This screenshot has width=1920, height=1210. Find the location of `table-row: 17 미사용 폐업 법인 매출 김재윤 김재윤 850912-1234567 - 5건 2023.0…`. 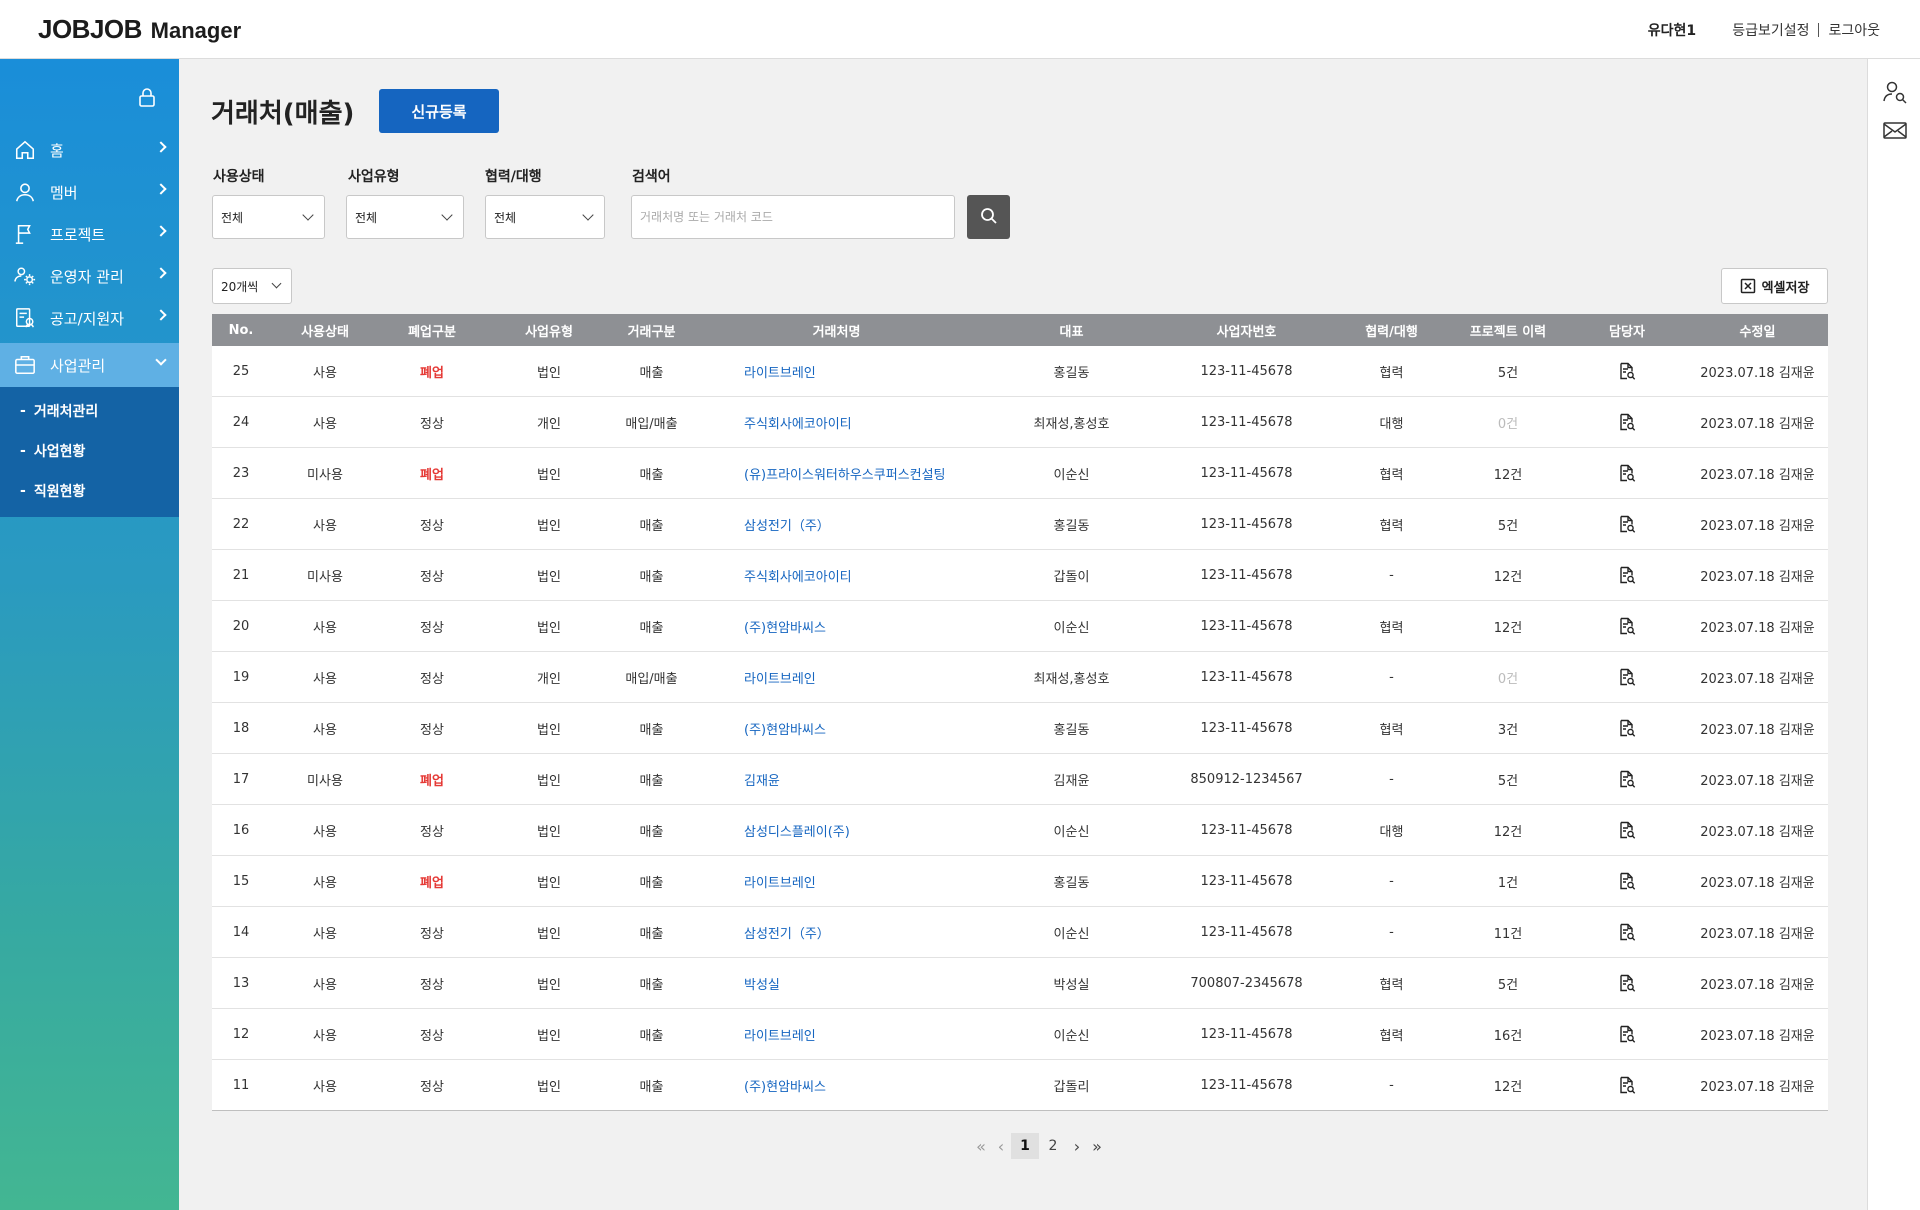

table-row: 17 미사용 폐업 법인 매출 김재윤 김재윤 850912-1234567 - 5건 2023.0… is located at coordinates (1020, 779).